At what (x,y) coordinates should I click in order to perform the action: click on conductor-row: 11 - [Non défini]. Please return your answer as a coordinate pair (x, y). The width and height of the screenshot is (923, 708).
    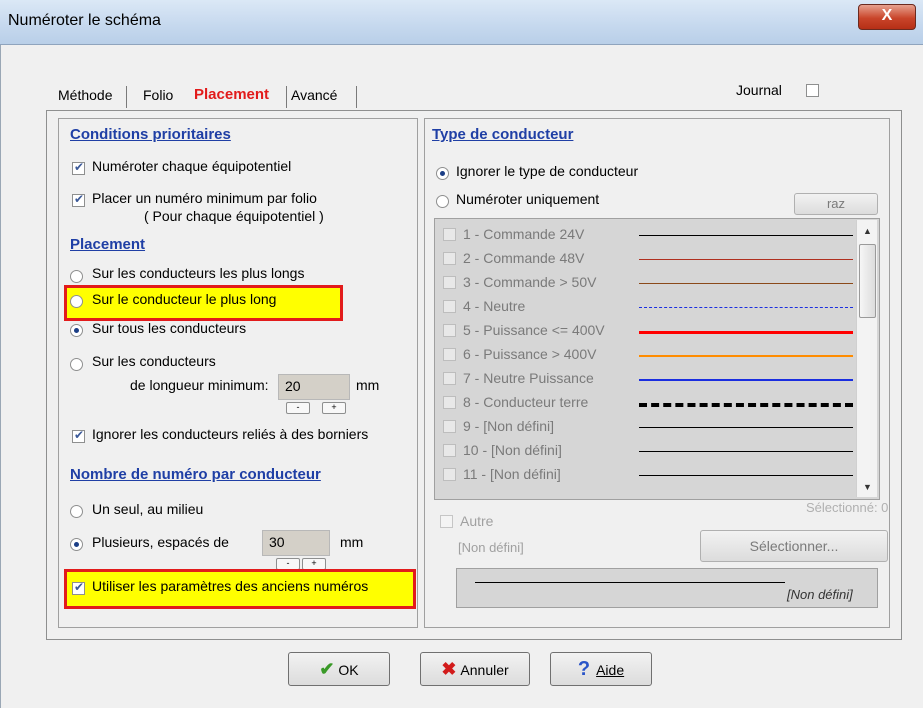
    Looking at the image, I should click on (646, 475).